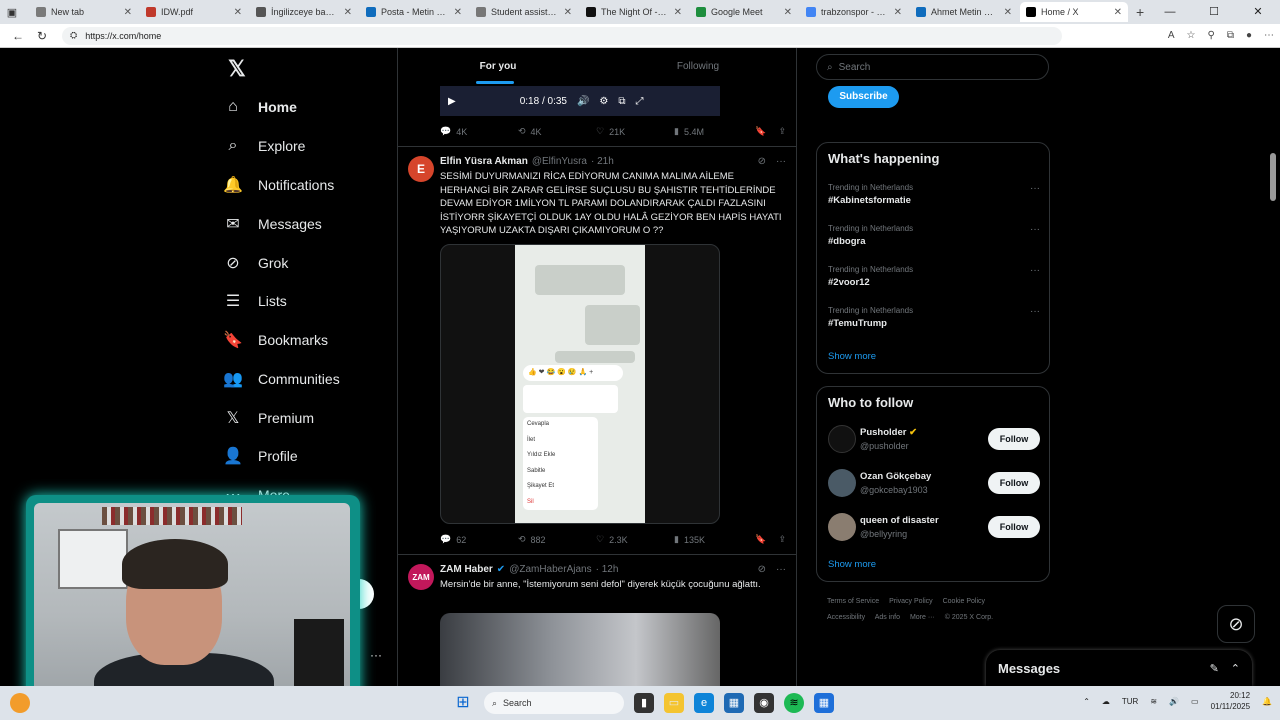 This screenshot has width=1280, height=720. I want to click on edge-icon: e, so click(704, 703).